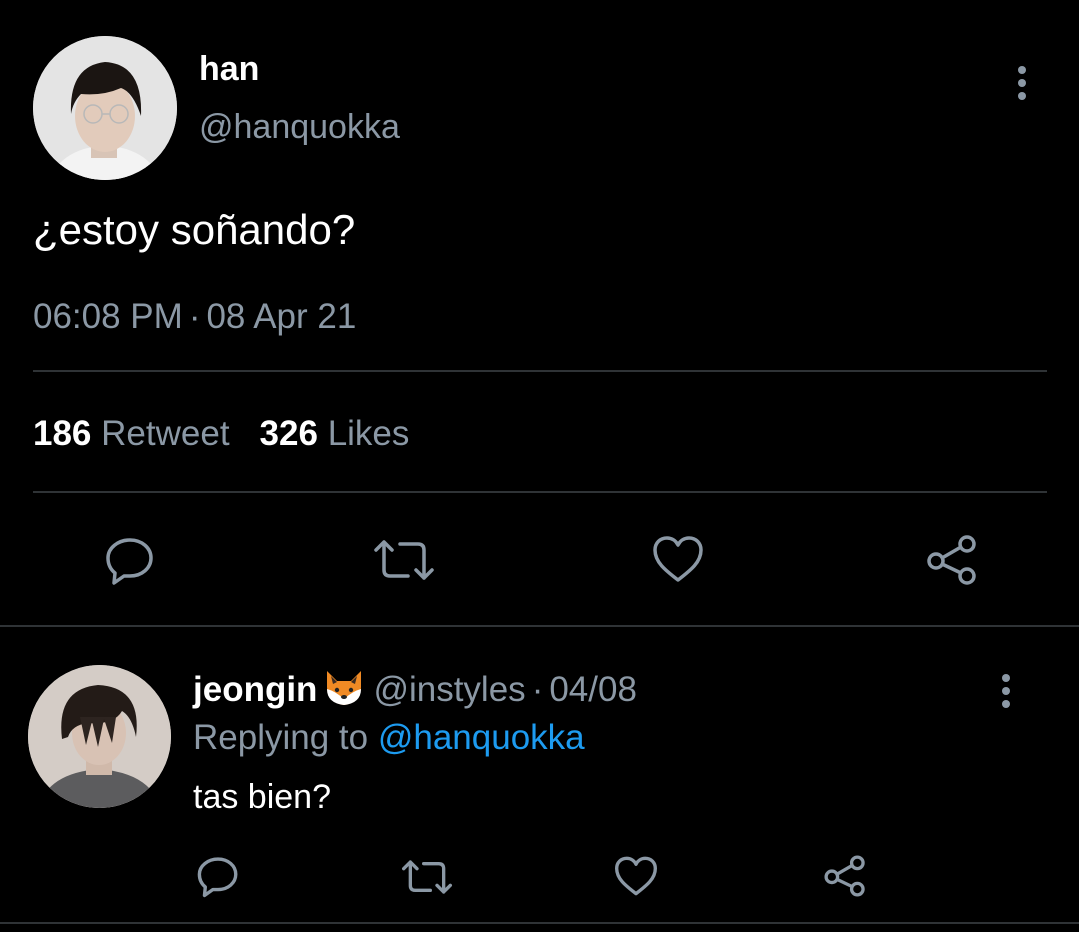 The height and width of the screenshot is (932, 1079). I want to click on retweet-icon, so click(404, 560).